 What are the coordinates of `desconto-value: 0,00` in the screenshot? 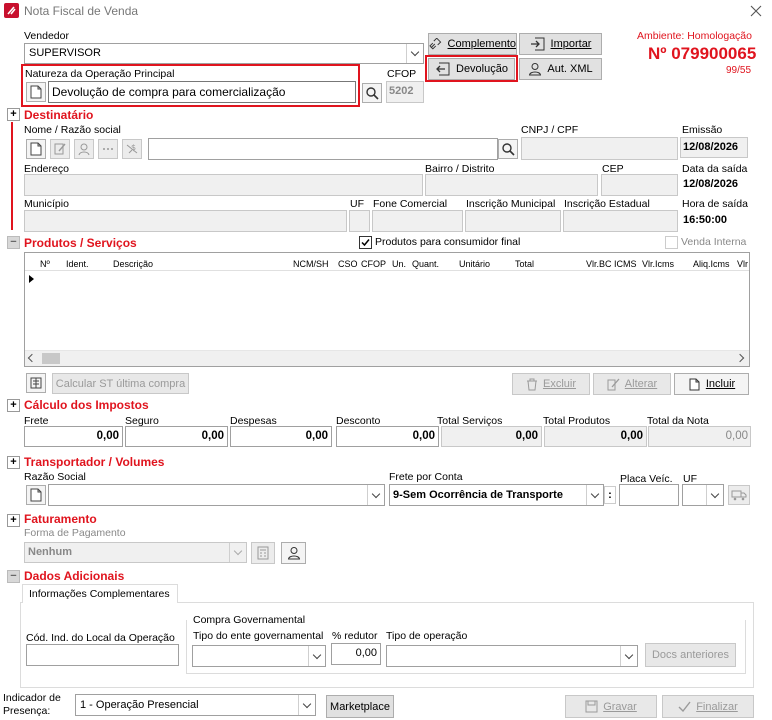 It's located at (423, 436).